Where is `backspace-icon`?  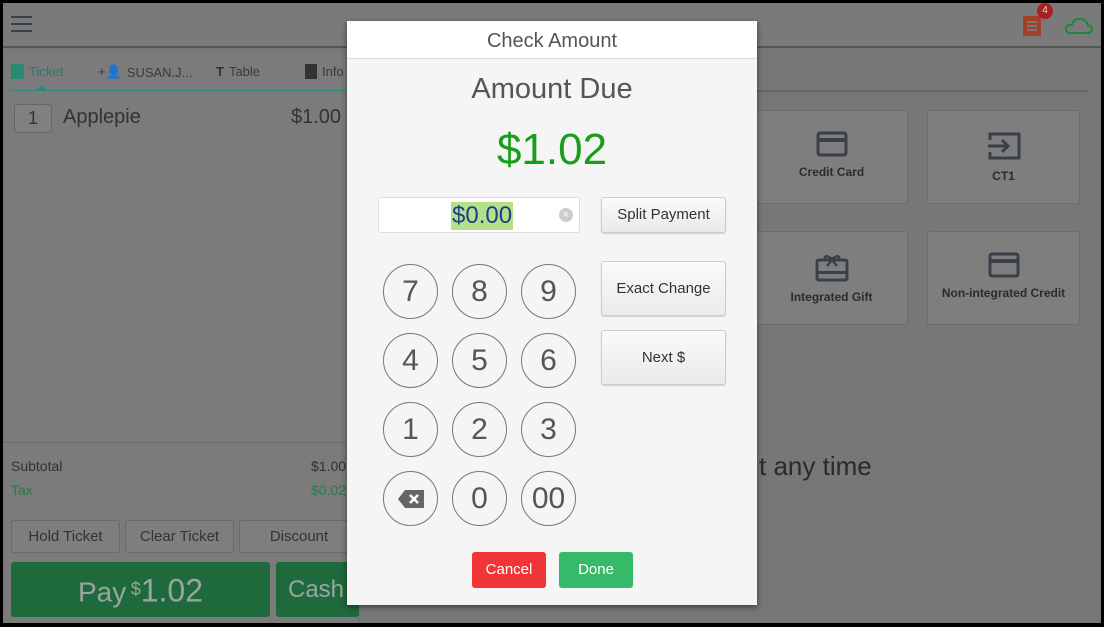 backspace-icon is located at coordinates (410, 499).